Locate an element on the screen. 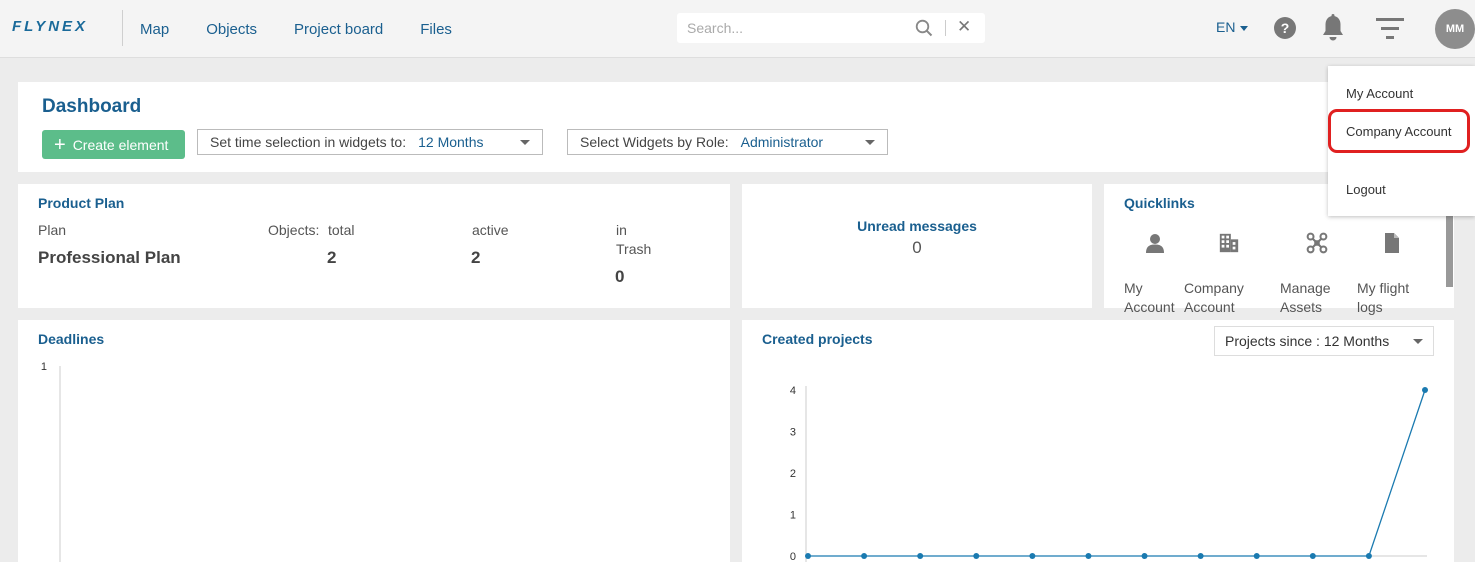  create-element-label: Create element is located at coordinates (120, 144).